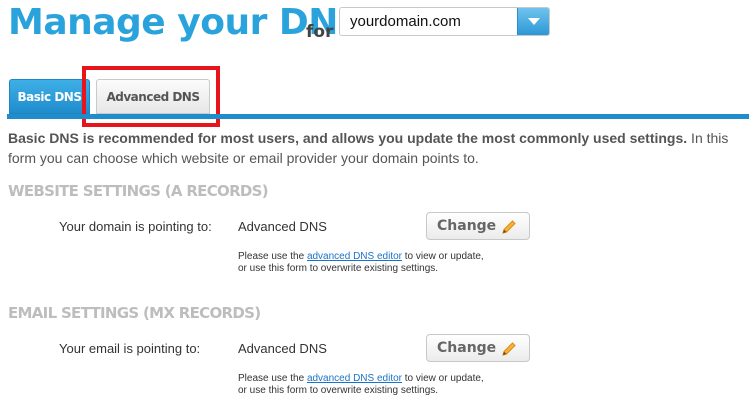 The width and height of the screenshot is (749, 407). I want to click on email-change-button: Change, so click(478, 348).